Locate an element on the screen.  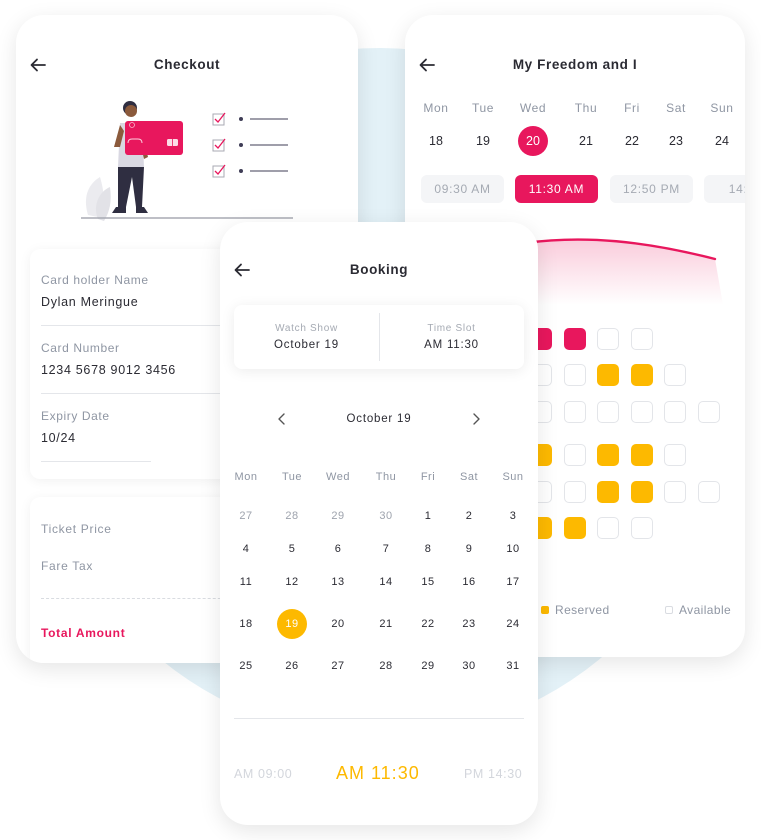
calendar-date: 31 is located at coordinates (513, 666).